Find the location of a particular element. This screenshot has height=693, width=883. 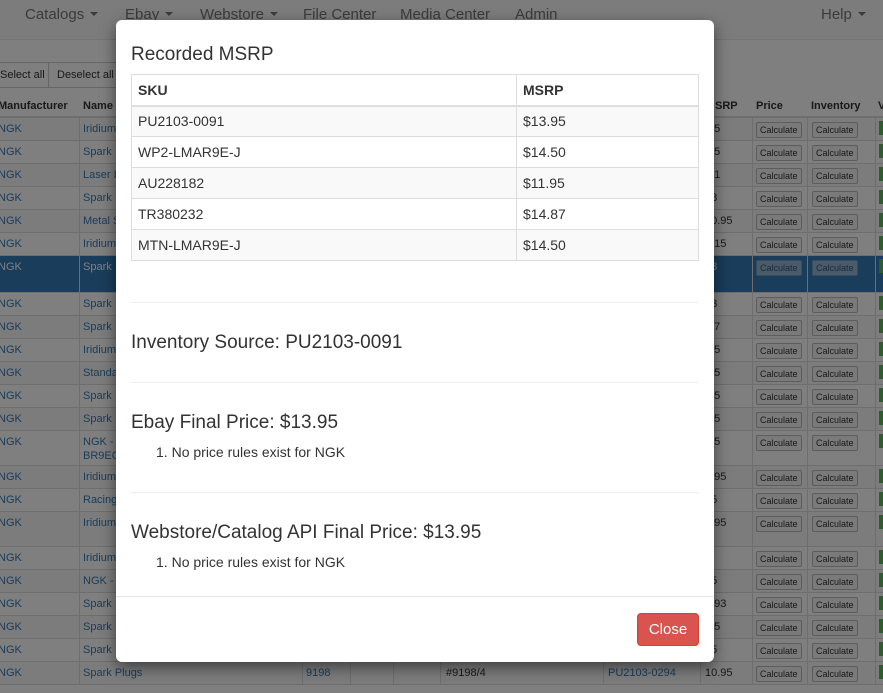

table-row: AU228182 $11.95 is located at coordinates (415, 183).